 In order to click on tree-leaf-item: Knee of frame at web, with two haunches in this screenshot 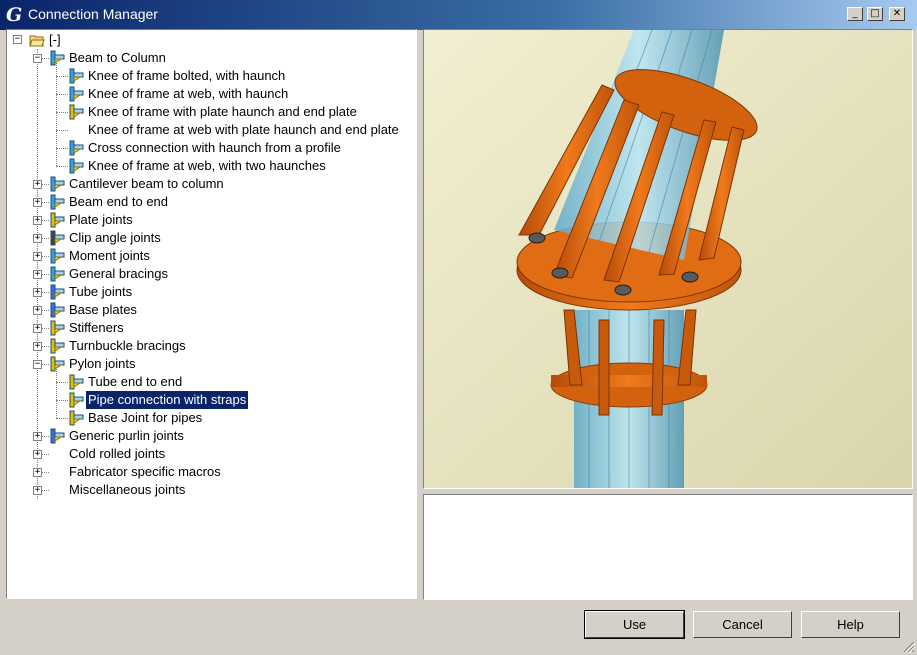, I will do `click(209, 166)`.